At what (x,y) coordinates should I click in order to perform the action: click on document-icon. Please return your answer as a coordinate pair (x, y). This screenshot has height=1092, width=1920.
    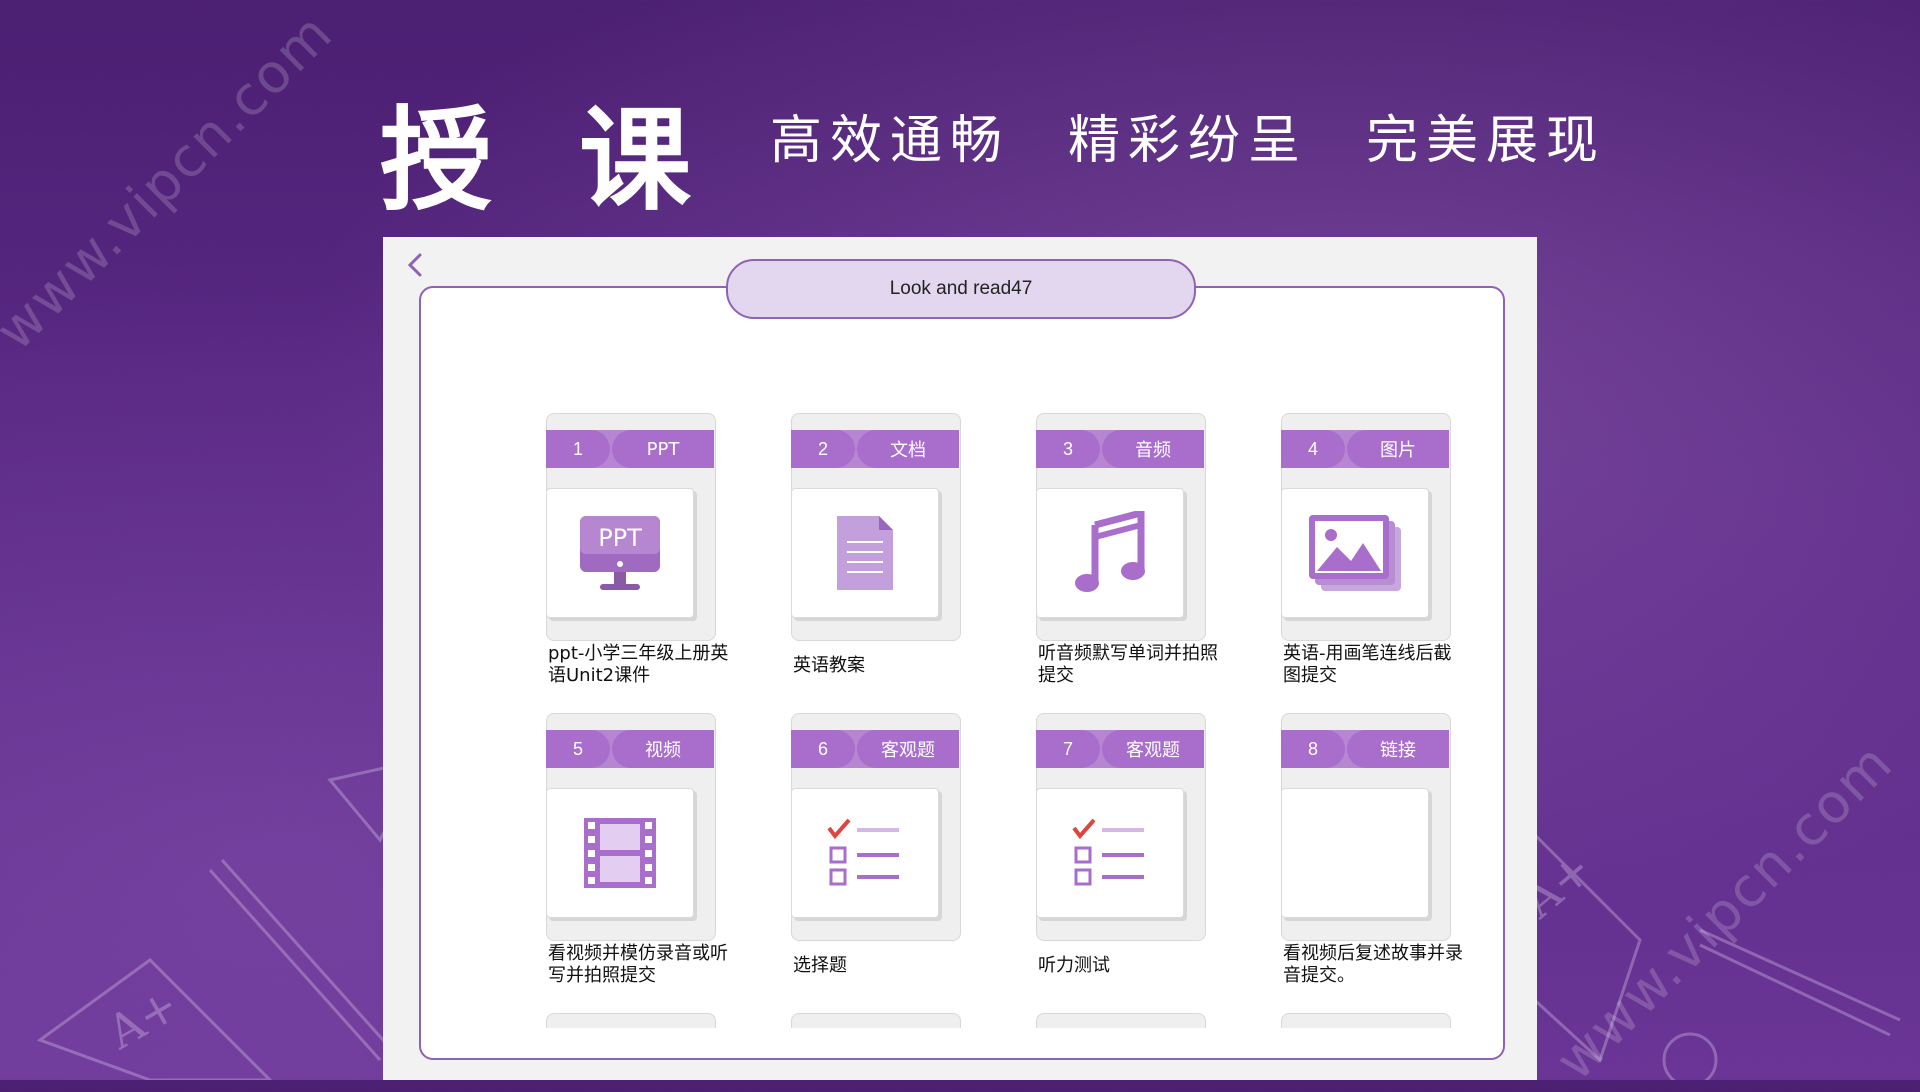
    Looking at the image, I should click on (865, 553).